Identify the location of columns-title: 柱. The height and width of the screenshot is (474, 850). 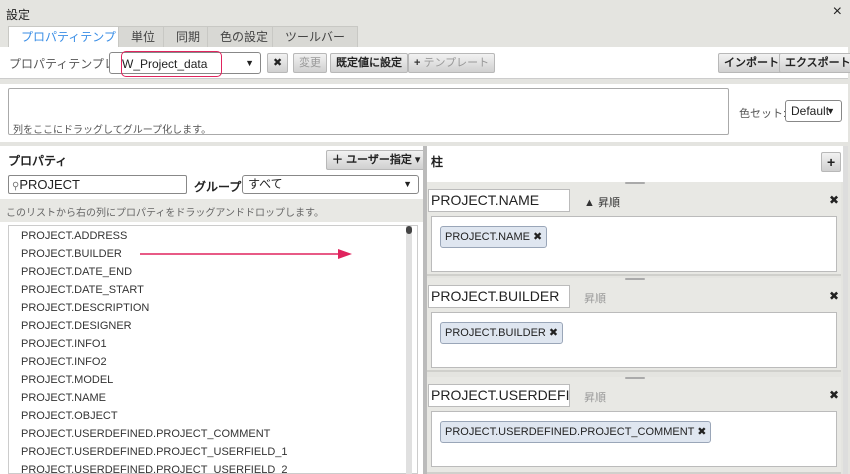
(437, 162).